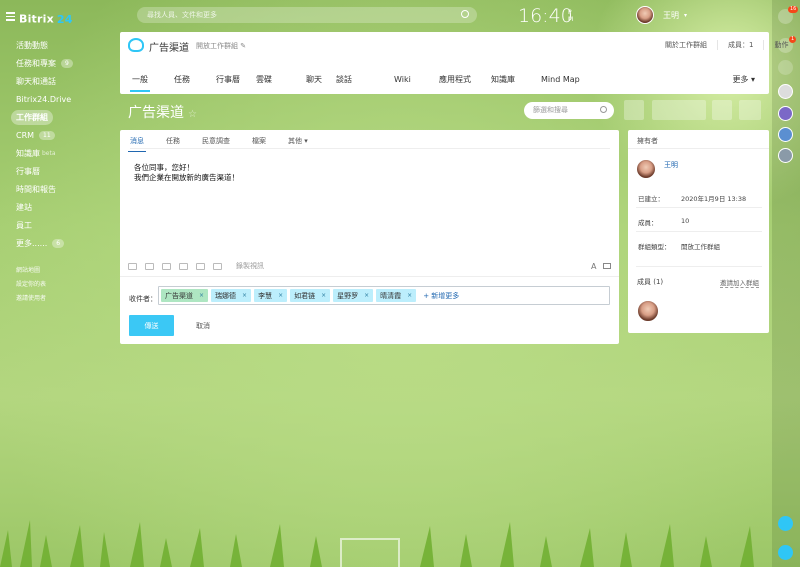  Describe the element at coordinates (132, 266) in the screenshot. I see `attach-file-icon` at that location.